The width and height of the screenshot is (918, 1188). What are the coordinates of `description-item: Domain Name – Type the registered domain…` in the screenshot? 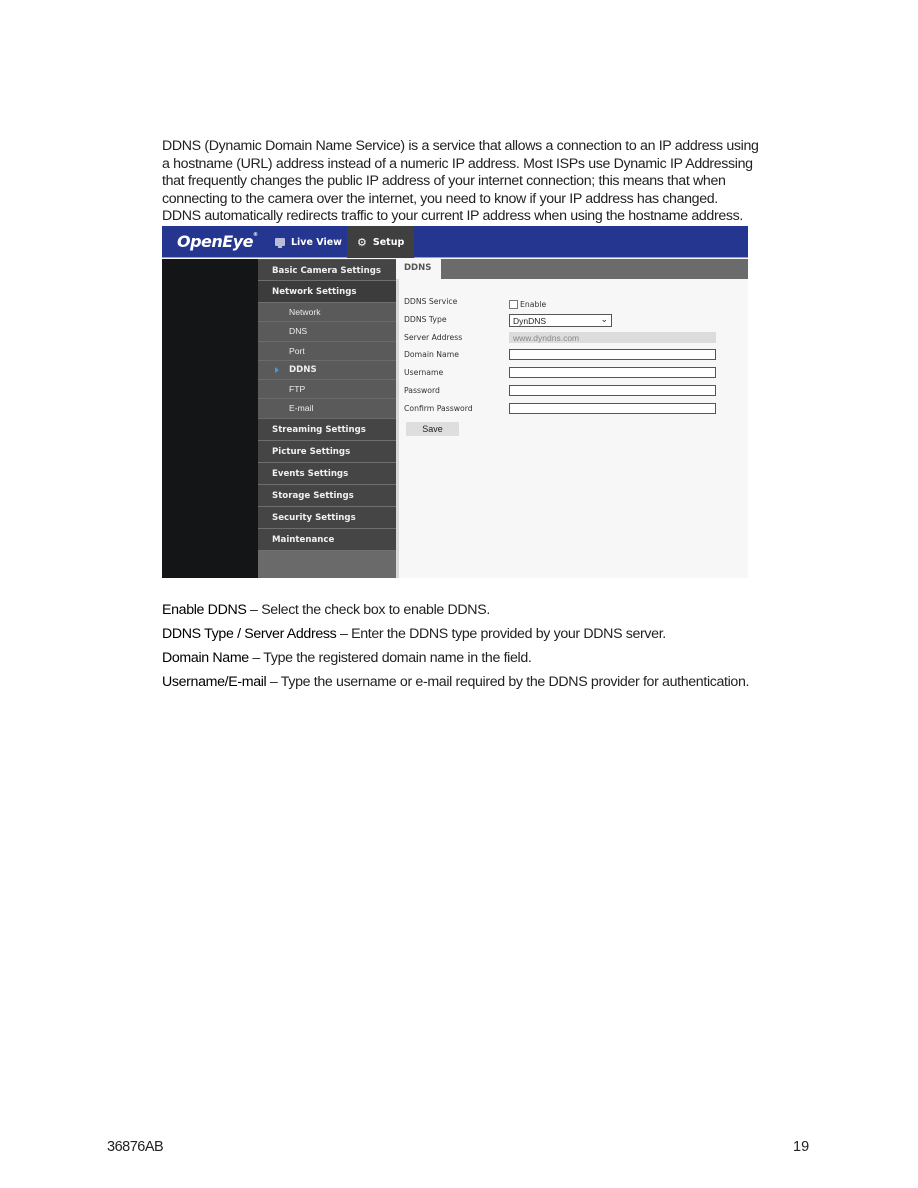 It's located at (492, 662).